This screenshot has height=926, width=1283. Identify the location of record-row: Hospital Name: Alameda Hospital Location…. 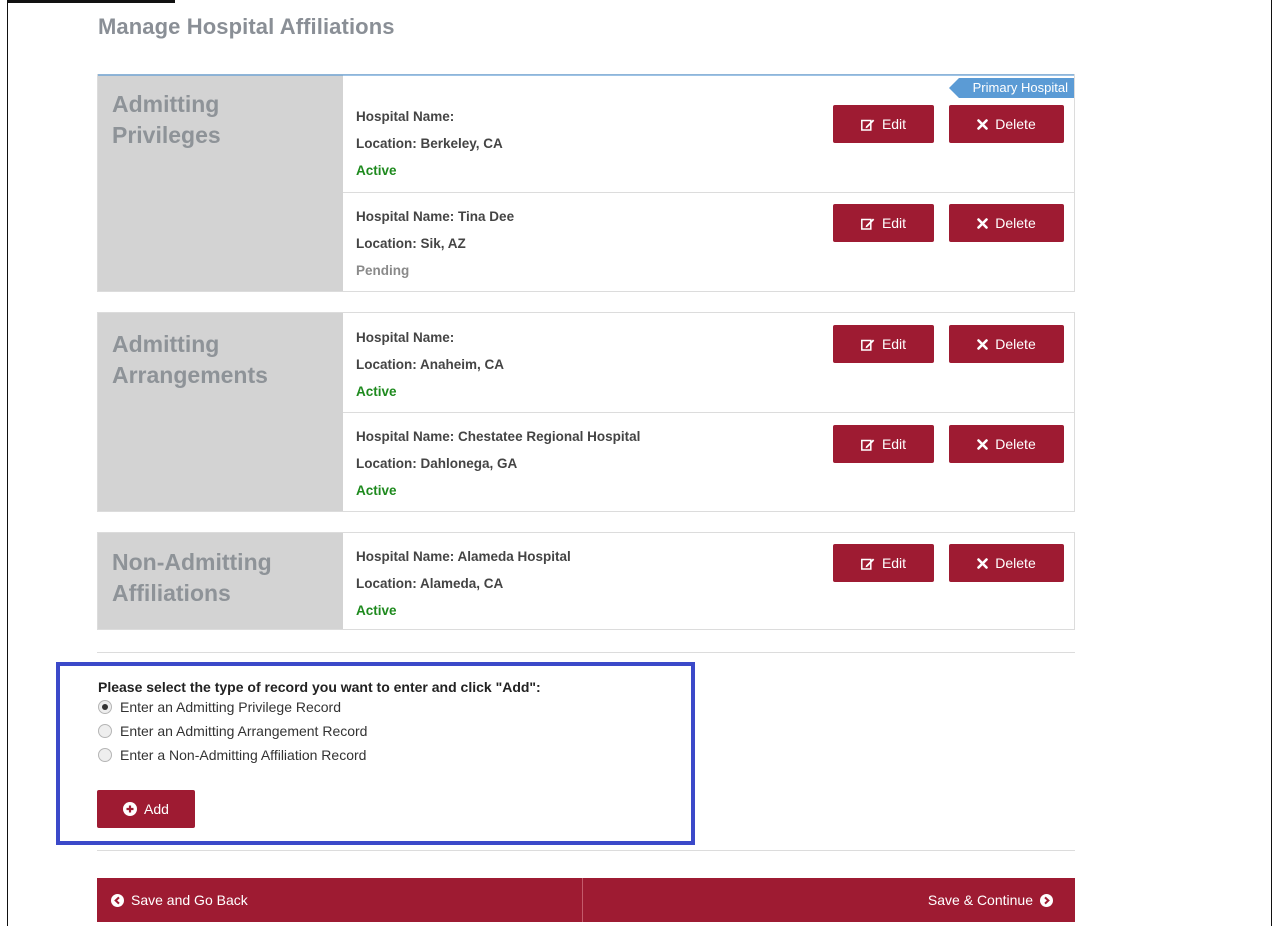
(708, 581).